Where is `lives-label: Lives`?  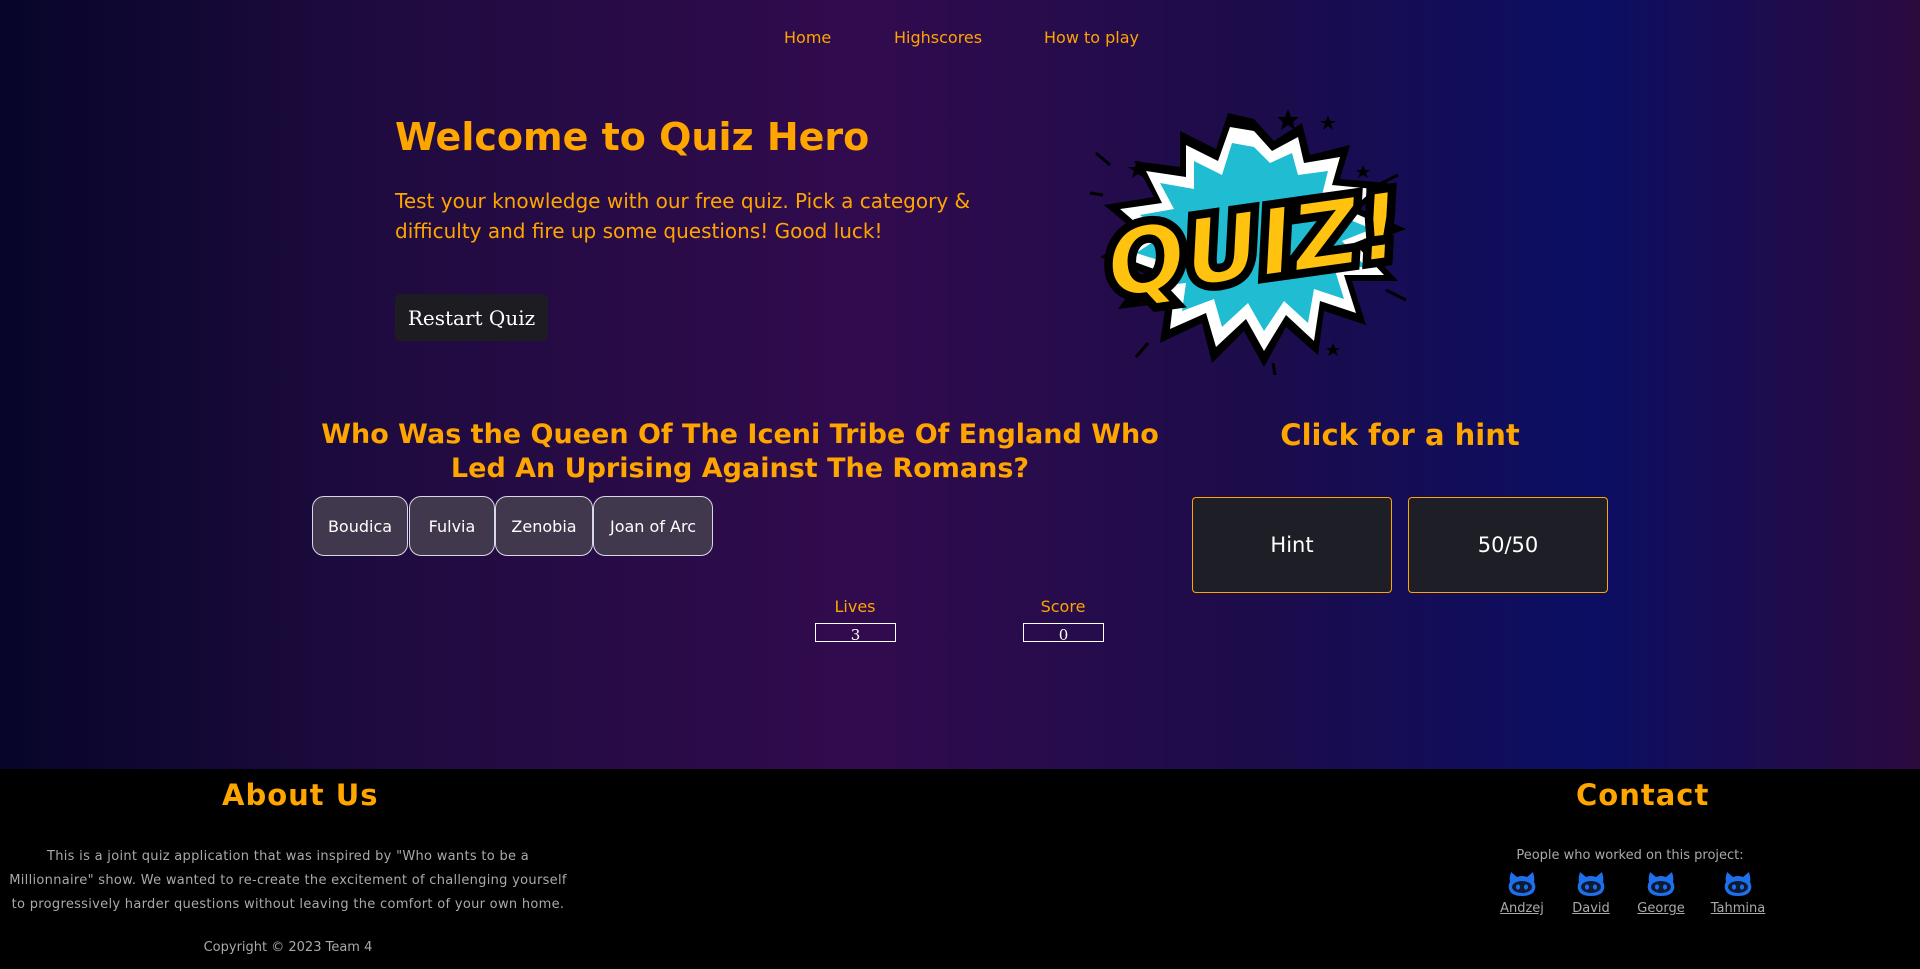
lives-label: Lives is located at coordinates (855, 606).